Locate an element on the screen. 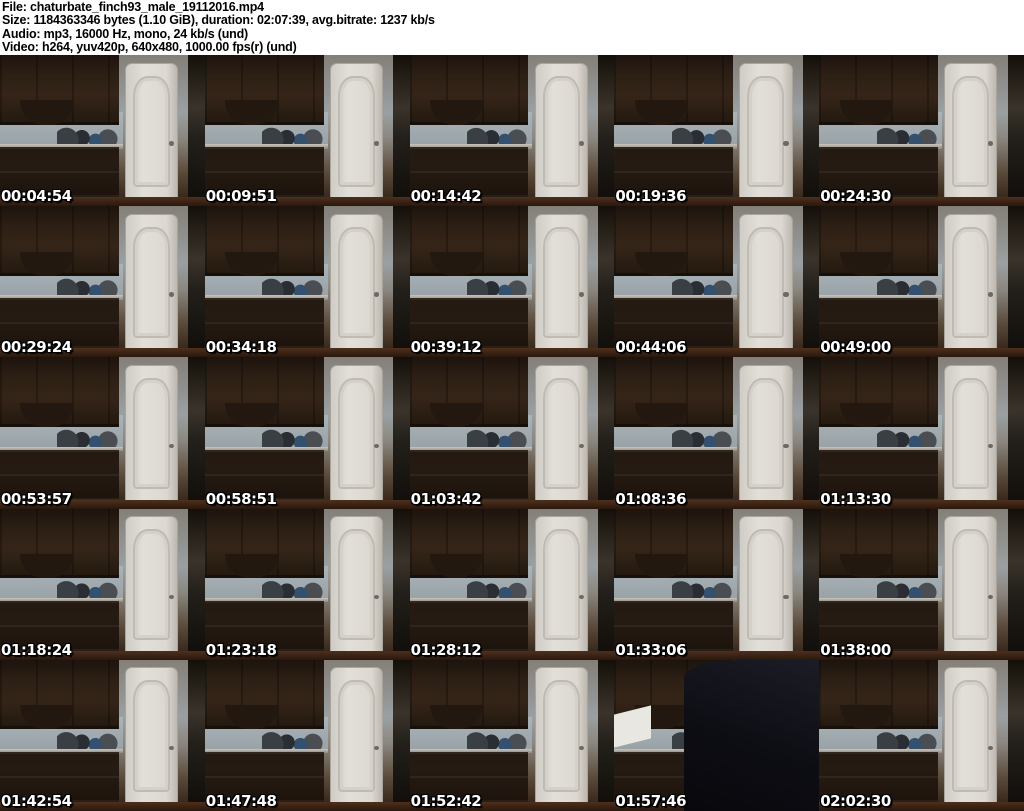 The height and width of the screenshot is (811, 1024). timestamp-label: 00:34:18 is located at coordinates (241, 347).